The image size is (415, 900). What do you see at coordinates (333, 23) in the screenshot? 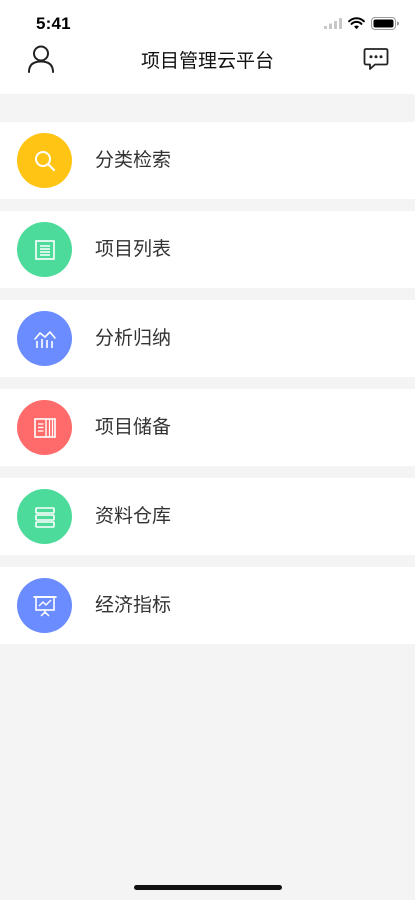
I see `signal-icon` at bounding box center [333, 23].